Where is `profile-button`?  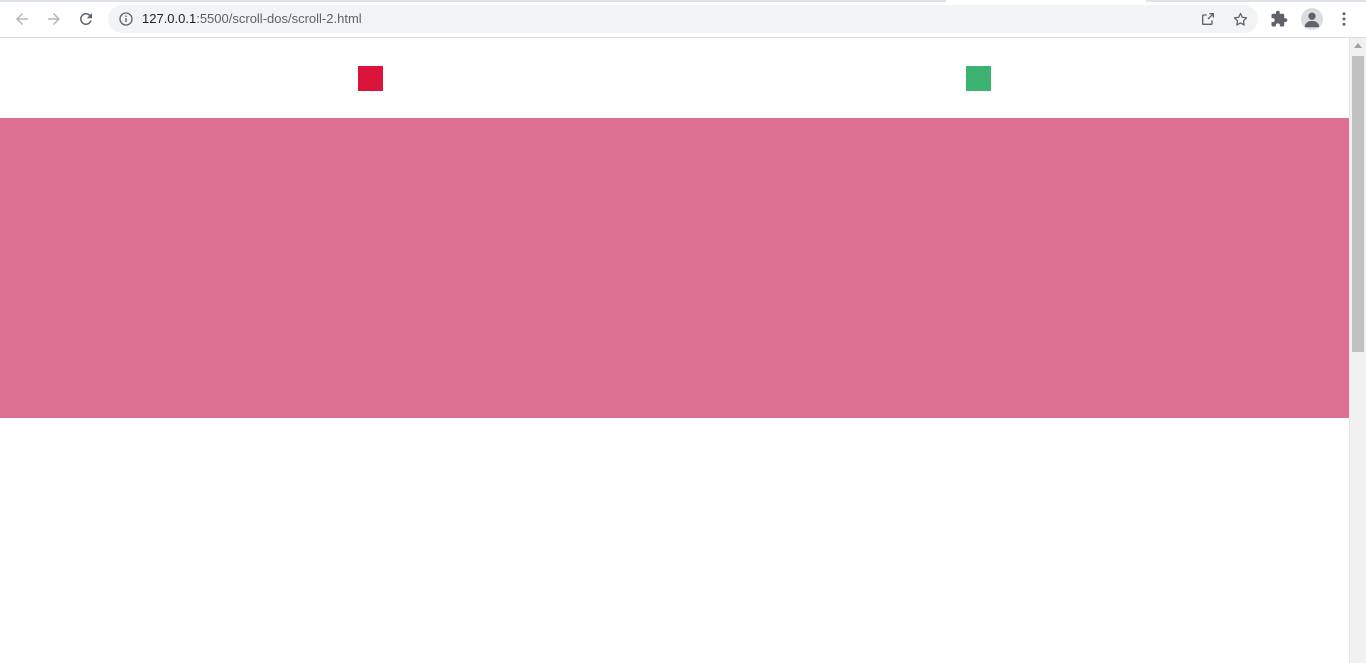
profile-button is located at coordinates (1312, 19).